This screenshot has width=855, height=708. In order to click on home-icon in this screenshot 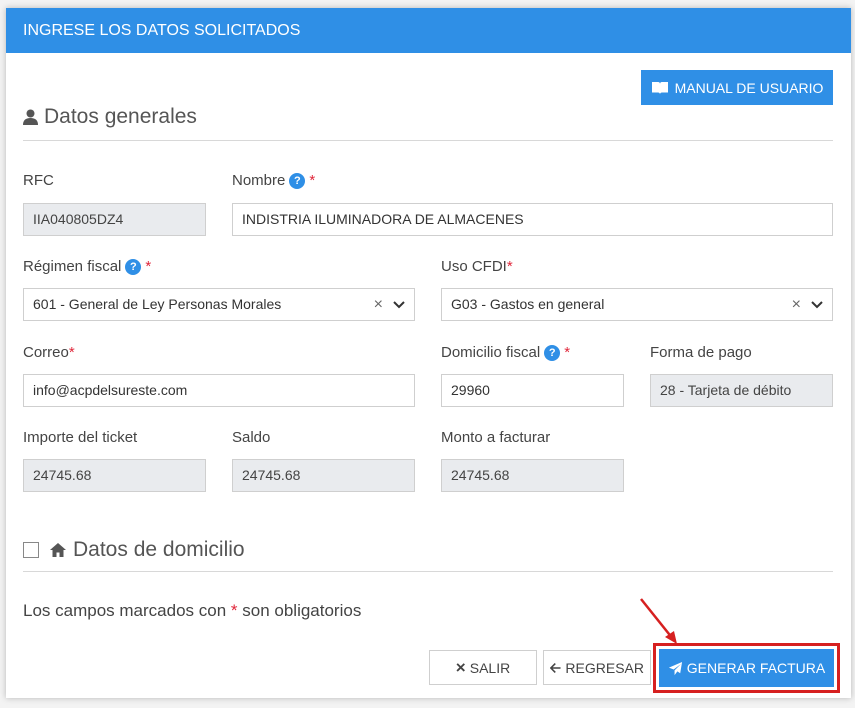, I will do `click(58, 550)`.